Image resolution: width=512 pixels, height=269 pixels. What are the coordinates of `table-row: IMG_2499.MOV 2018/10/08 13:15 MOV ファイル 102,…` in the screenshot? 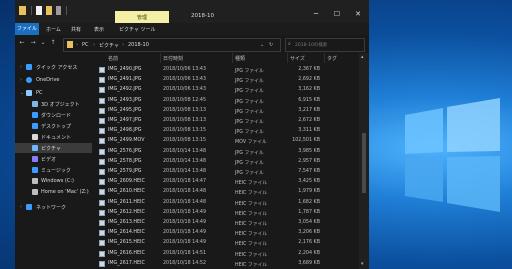 It's located at (227, 141).